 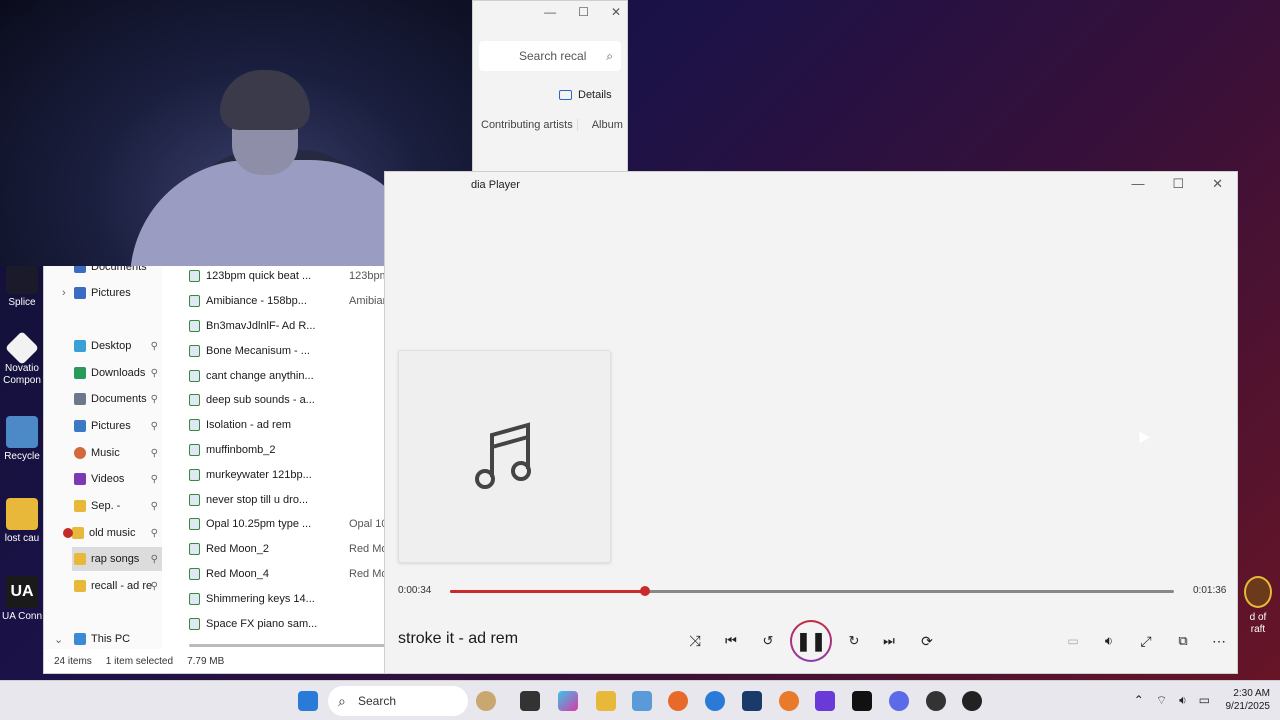 I want to click on pause-button: ❚❚, so click(x=811, y=641).